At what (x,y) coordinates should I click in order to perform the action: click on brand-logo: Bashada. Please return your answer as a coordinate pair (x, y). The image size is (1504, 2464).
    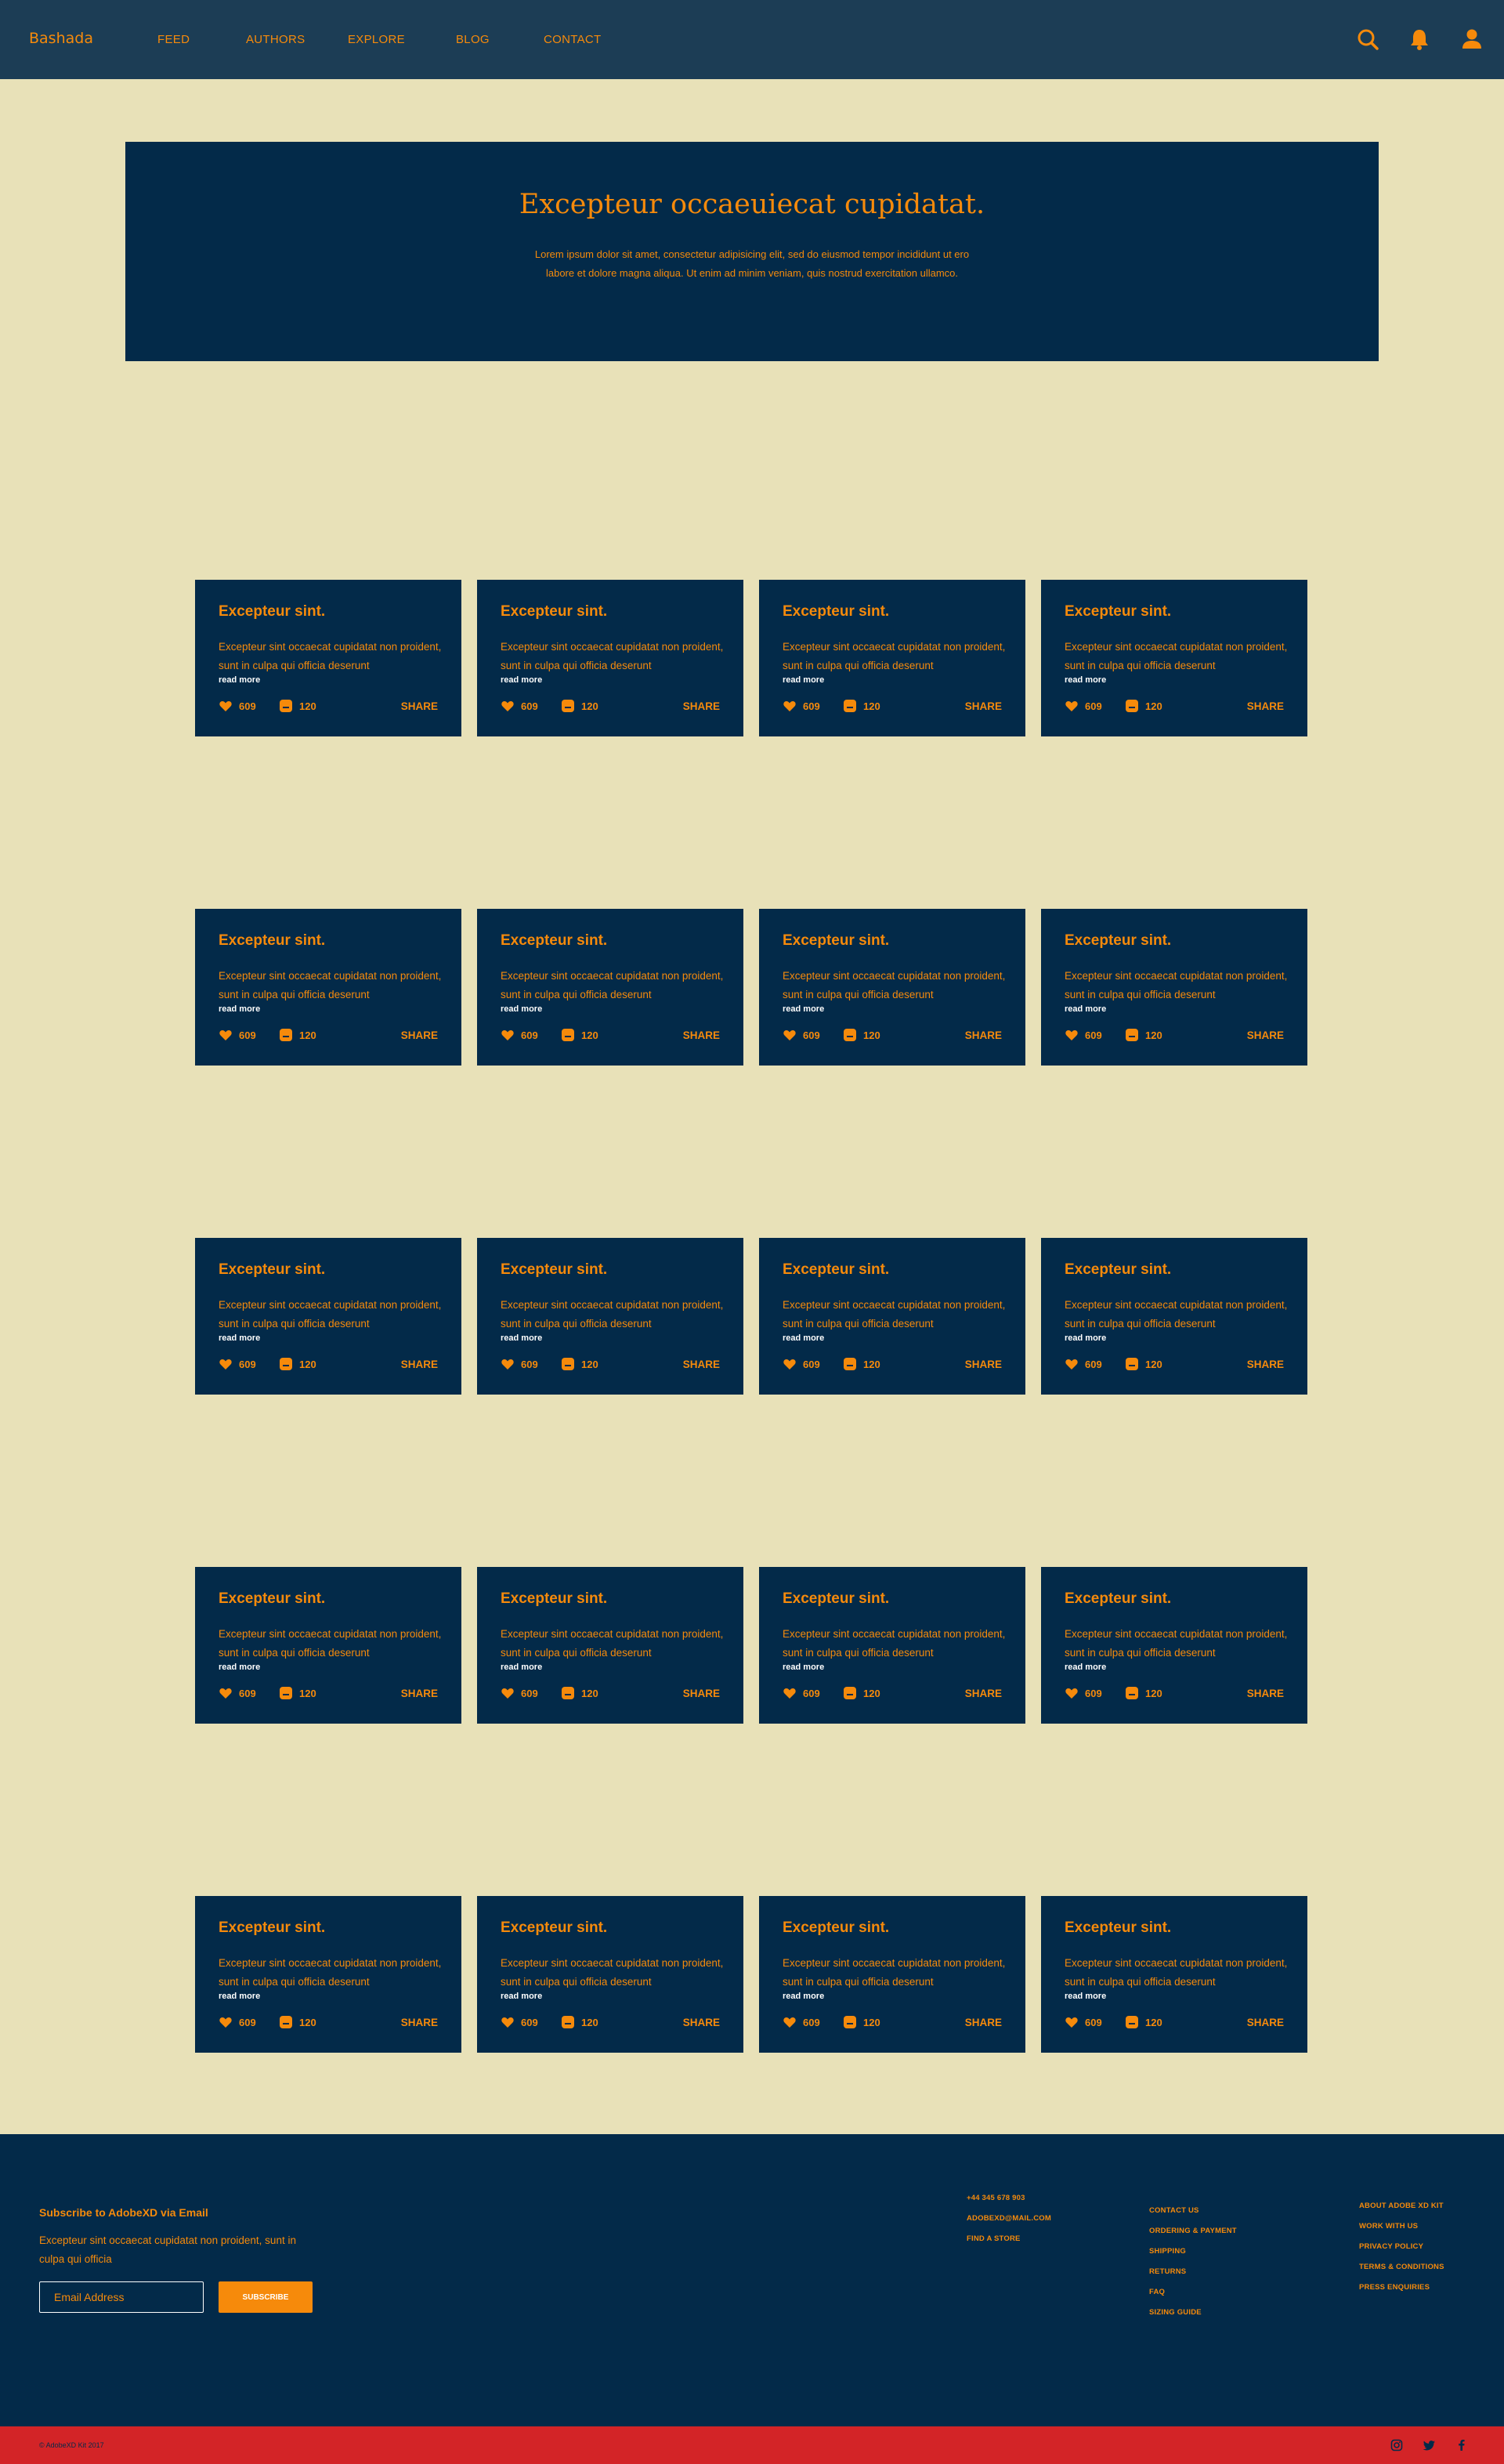
    Looking at the image, I should click on (61, 38).